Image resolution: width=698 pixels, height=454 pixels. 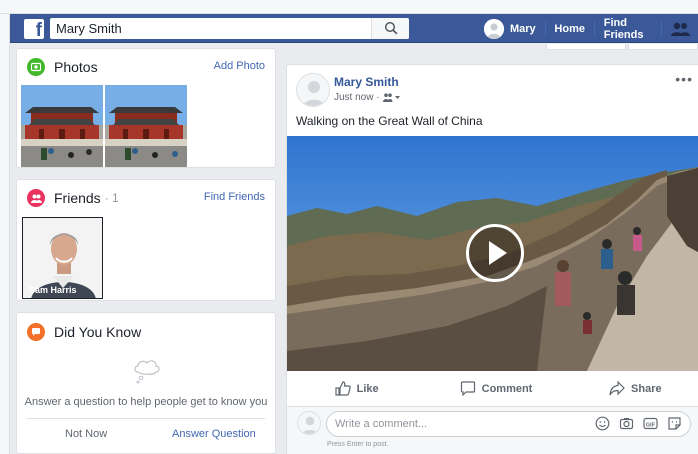 I want to click on svg-text: GIF, so click(x=651, y=425).